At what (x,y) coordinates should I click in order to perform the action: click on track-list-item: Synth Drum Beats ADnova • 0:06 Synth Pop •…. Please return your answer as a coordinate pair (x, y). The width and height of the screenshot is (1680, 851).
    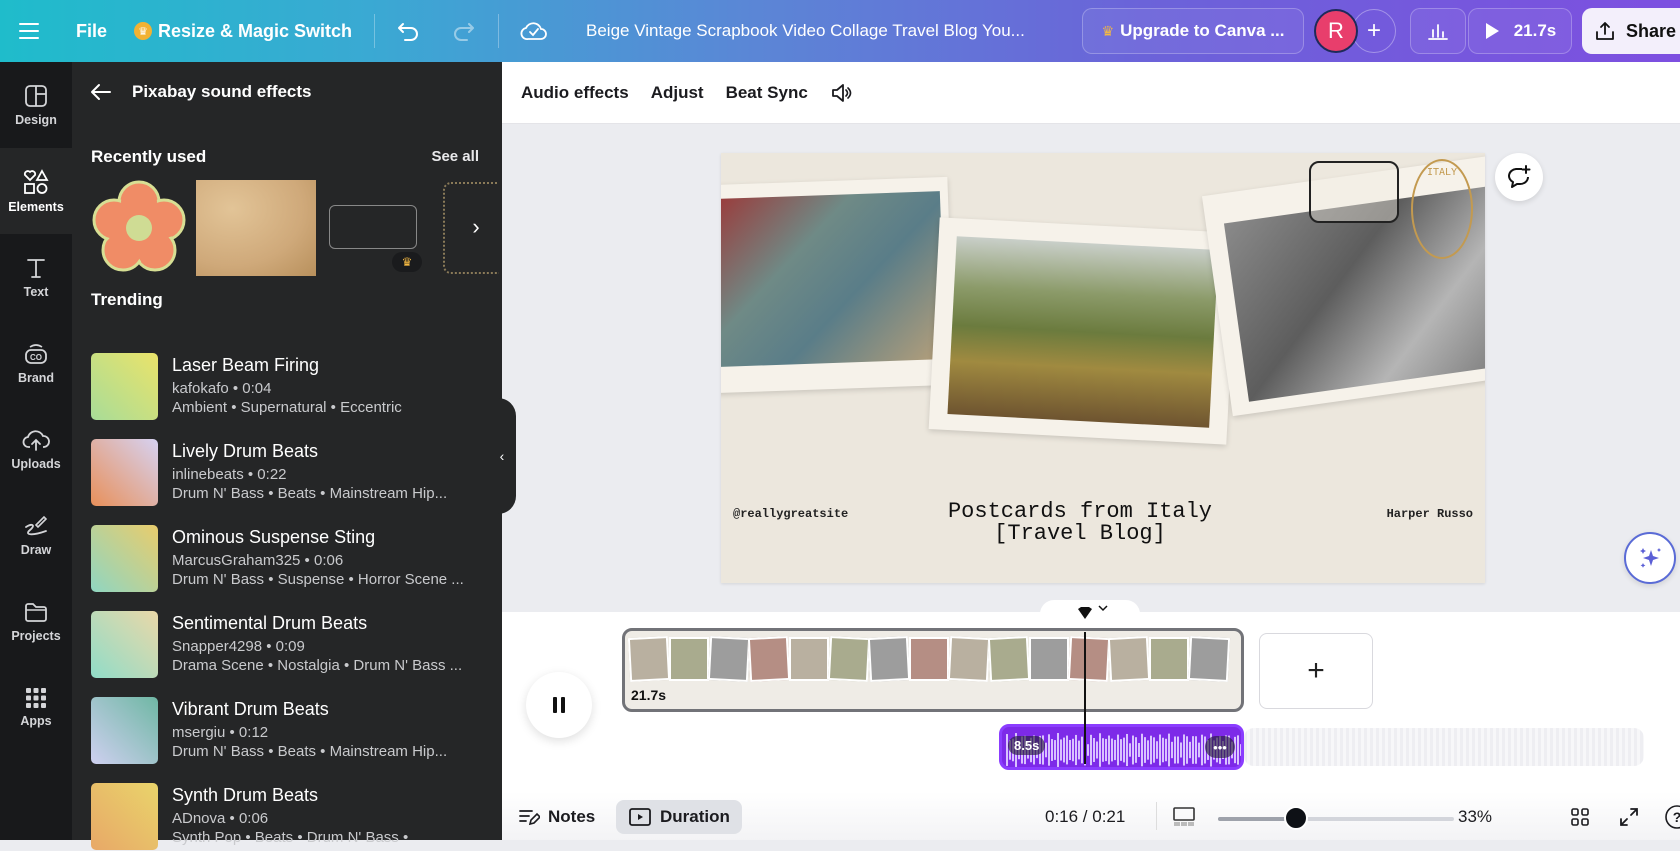
    Looking at the image, I should click on (281, 817).